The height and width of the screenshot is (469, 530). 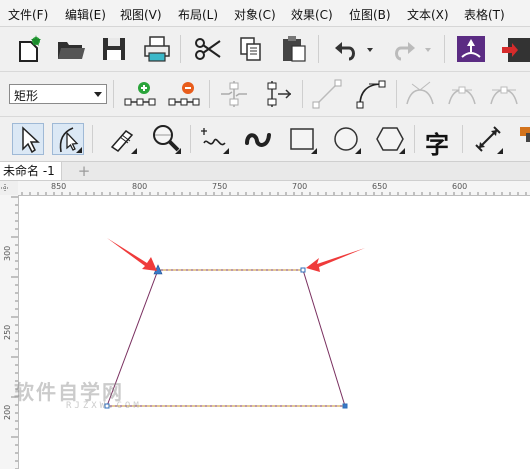 What do you see at coordinates (132, 254) in the screenshot?
I see `annotation-arrow-left` at bounding box center [132, 254].